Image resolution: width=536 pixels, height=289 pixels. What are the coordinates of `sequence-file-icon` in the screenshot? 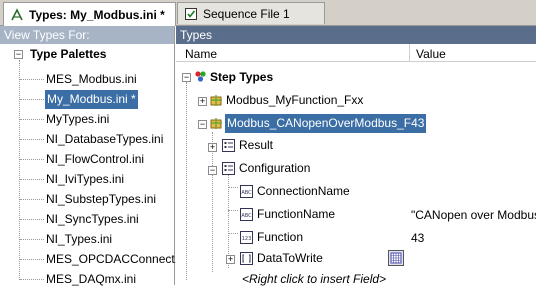 It's located at (191, 14).